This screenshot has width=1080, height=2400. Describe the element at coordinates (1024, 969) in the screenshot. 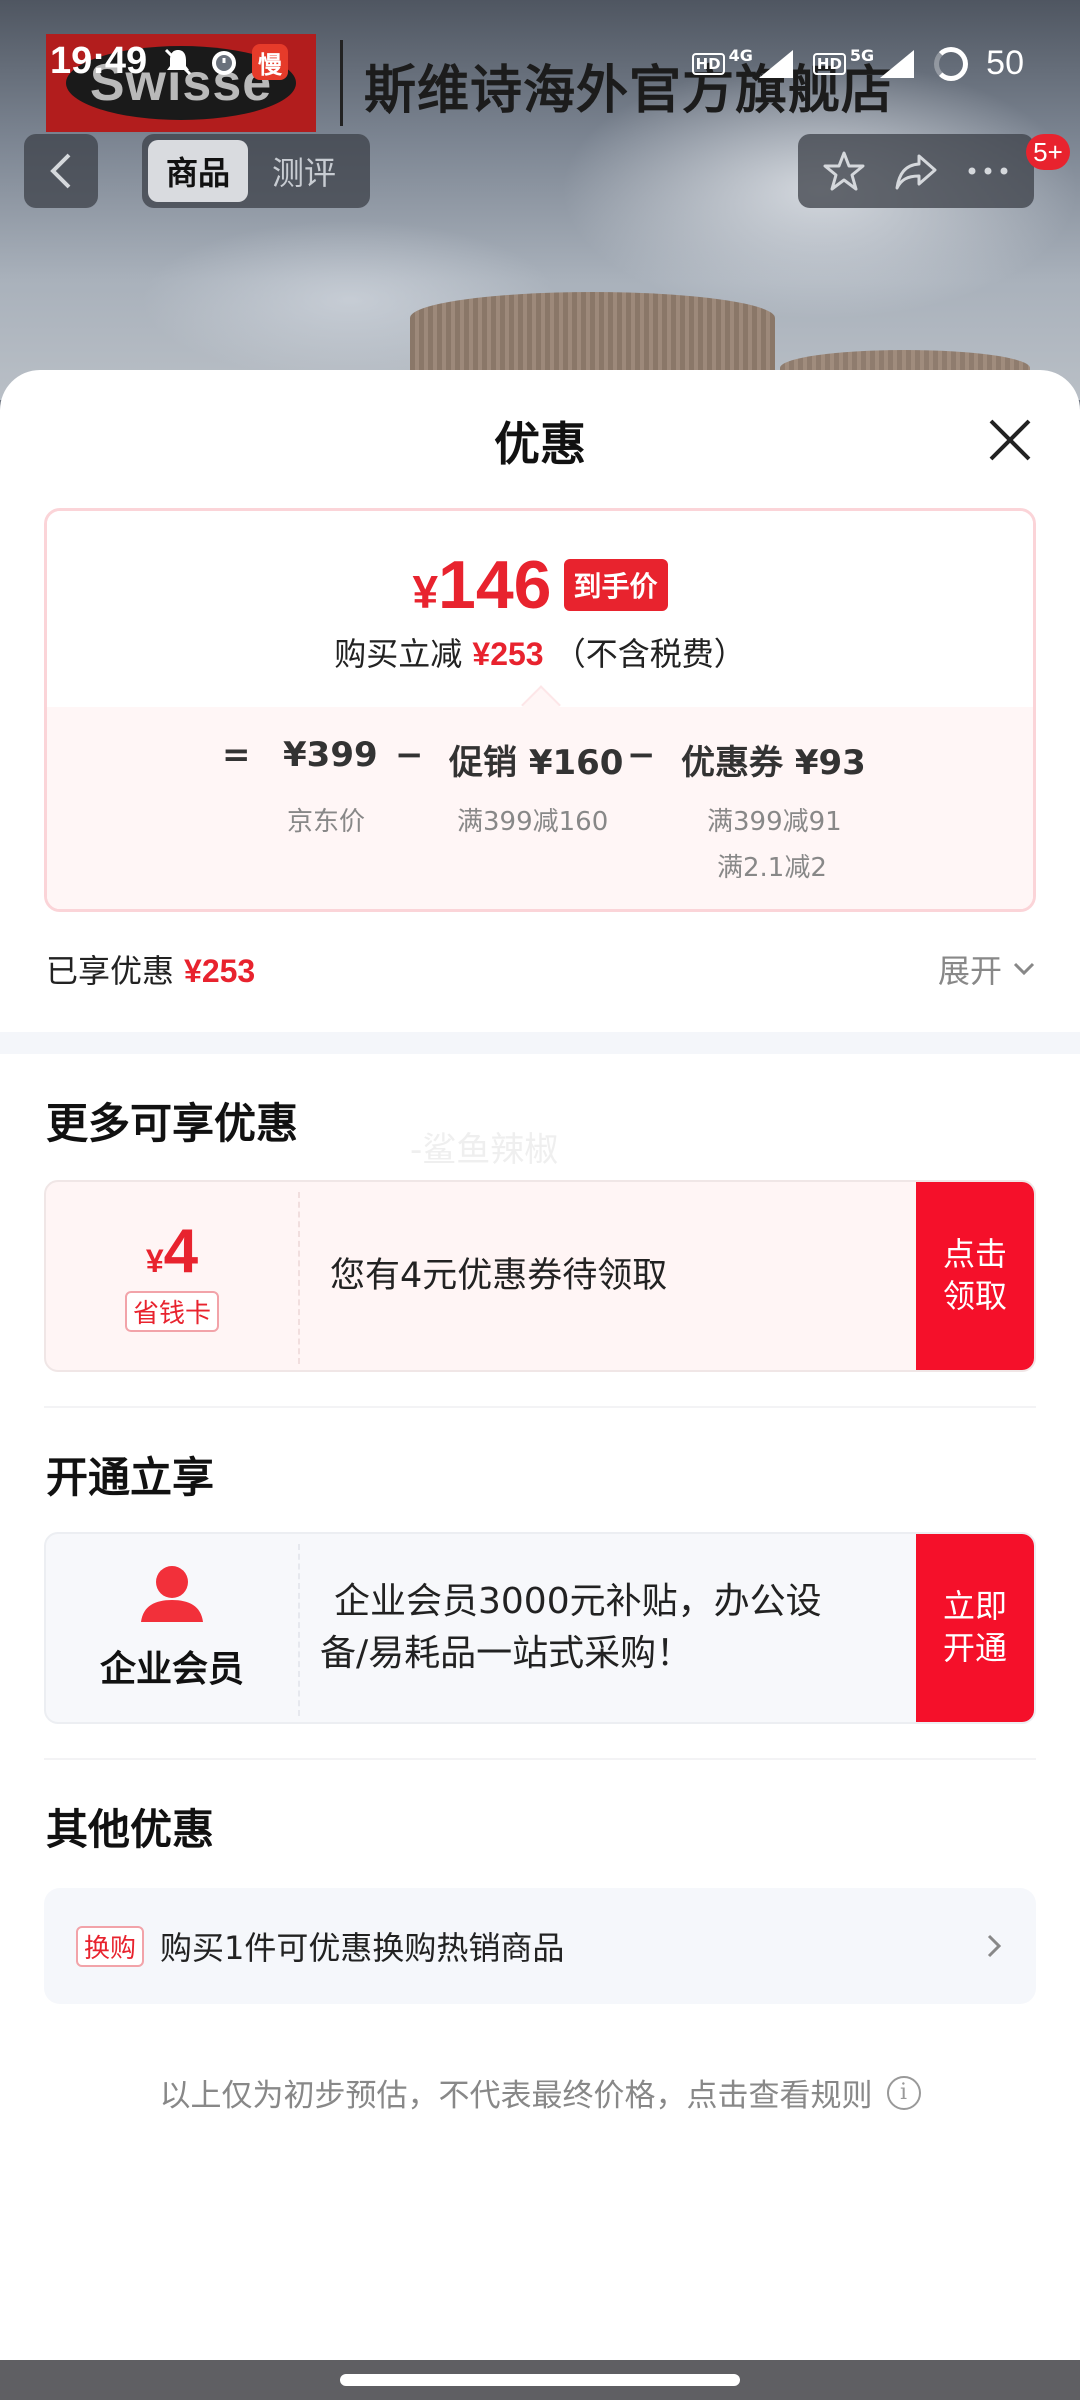

I see `chevron-down-icon` at that location.